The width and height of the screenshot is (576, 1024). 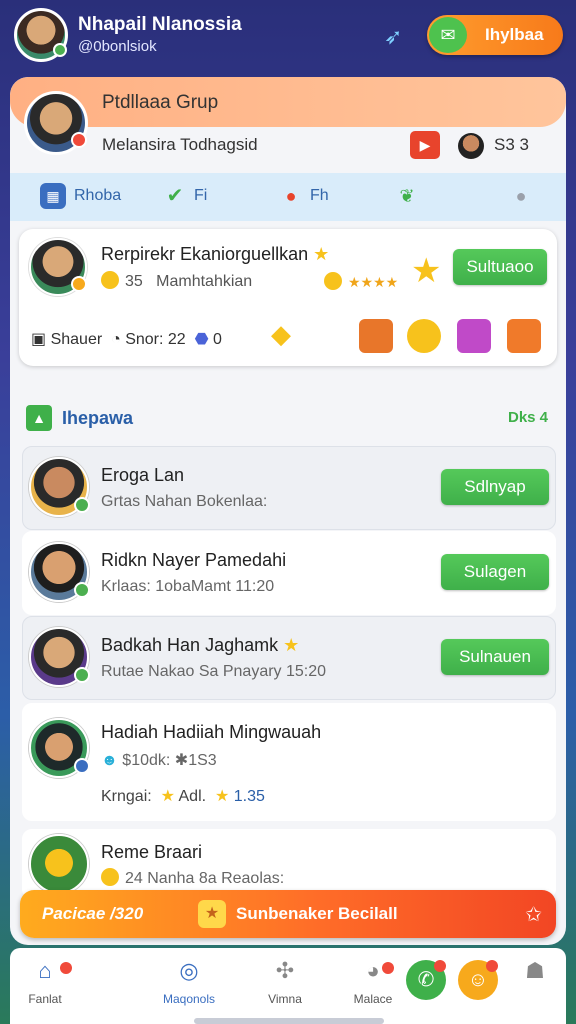 I want to click on list-item-title: Eroga Lan, so click(x=143, y=475).